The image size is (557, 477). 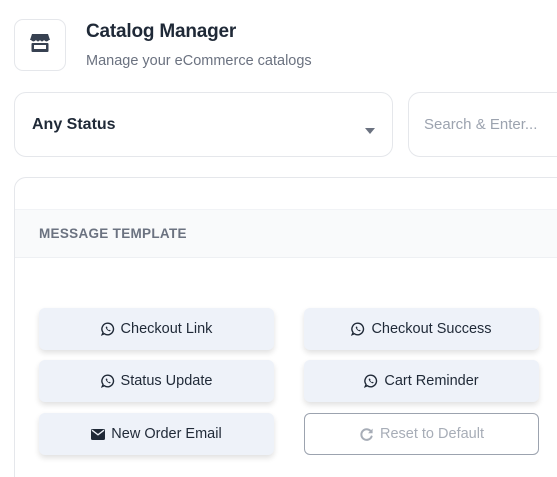 What do you see at coordinates (370, 131) in the screenshot?
I see `caret-down-icon` at bounding box center [370, 131].